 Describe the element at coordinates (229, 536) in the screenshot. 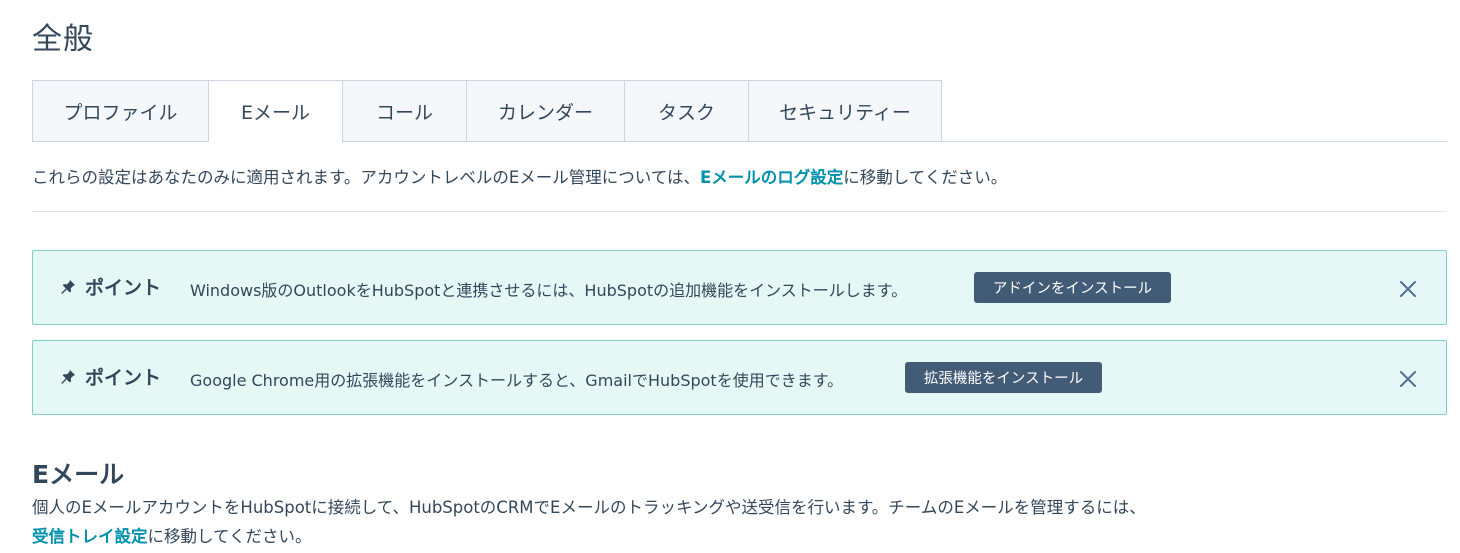

I see `desc-after: に移動してください。` at that location.